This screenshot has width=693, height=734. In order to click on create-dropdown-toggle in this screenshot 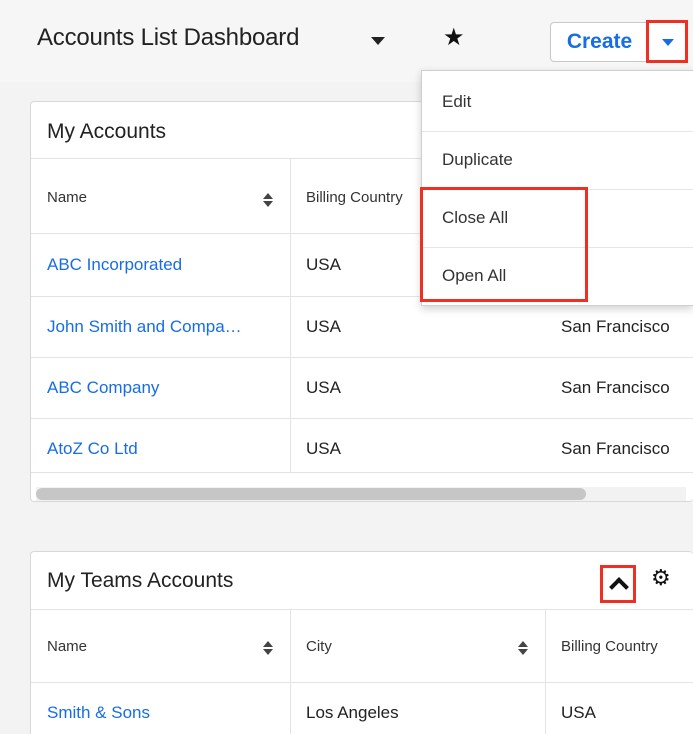, I will do `click(667, 41)`.